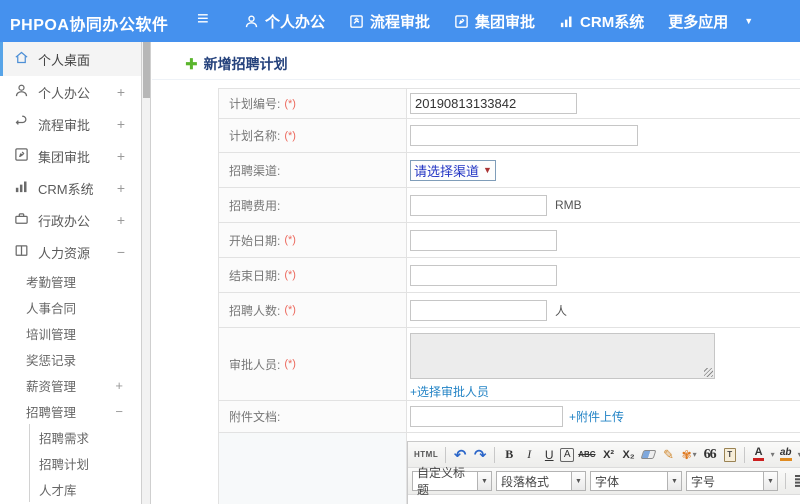 This screenshot has height=504, width=800. What do you see at coordinates (446, 454) in the screenshot?
I see `toolbar-separator` at bounding box center [446, 454].